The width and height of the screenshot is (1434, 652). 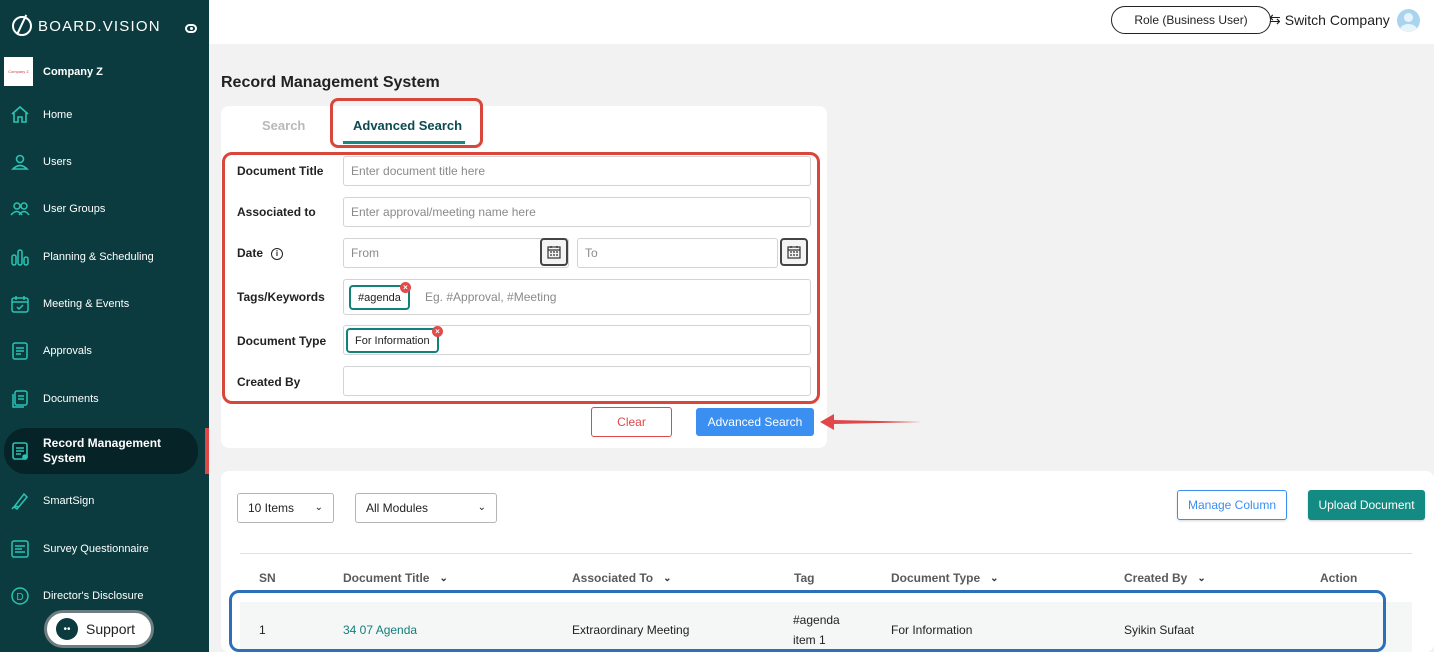 I want to click on role-button: Role (Business User), so click(x=1191, y=20).